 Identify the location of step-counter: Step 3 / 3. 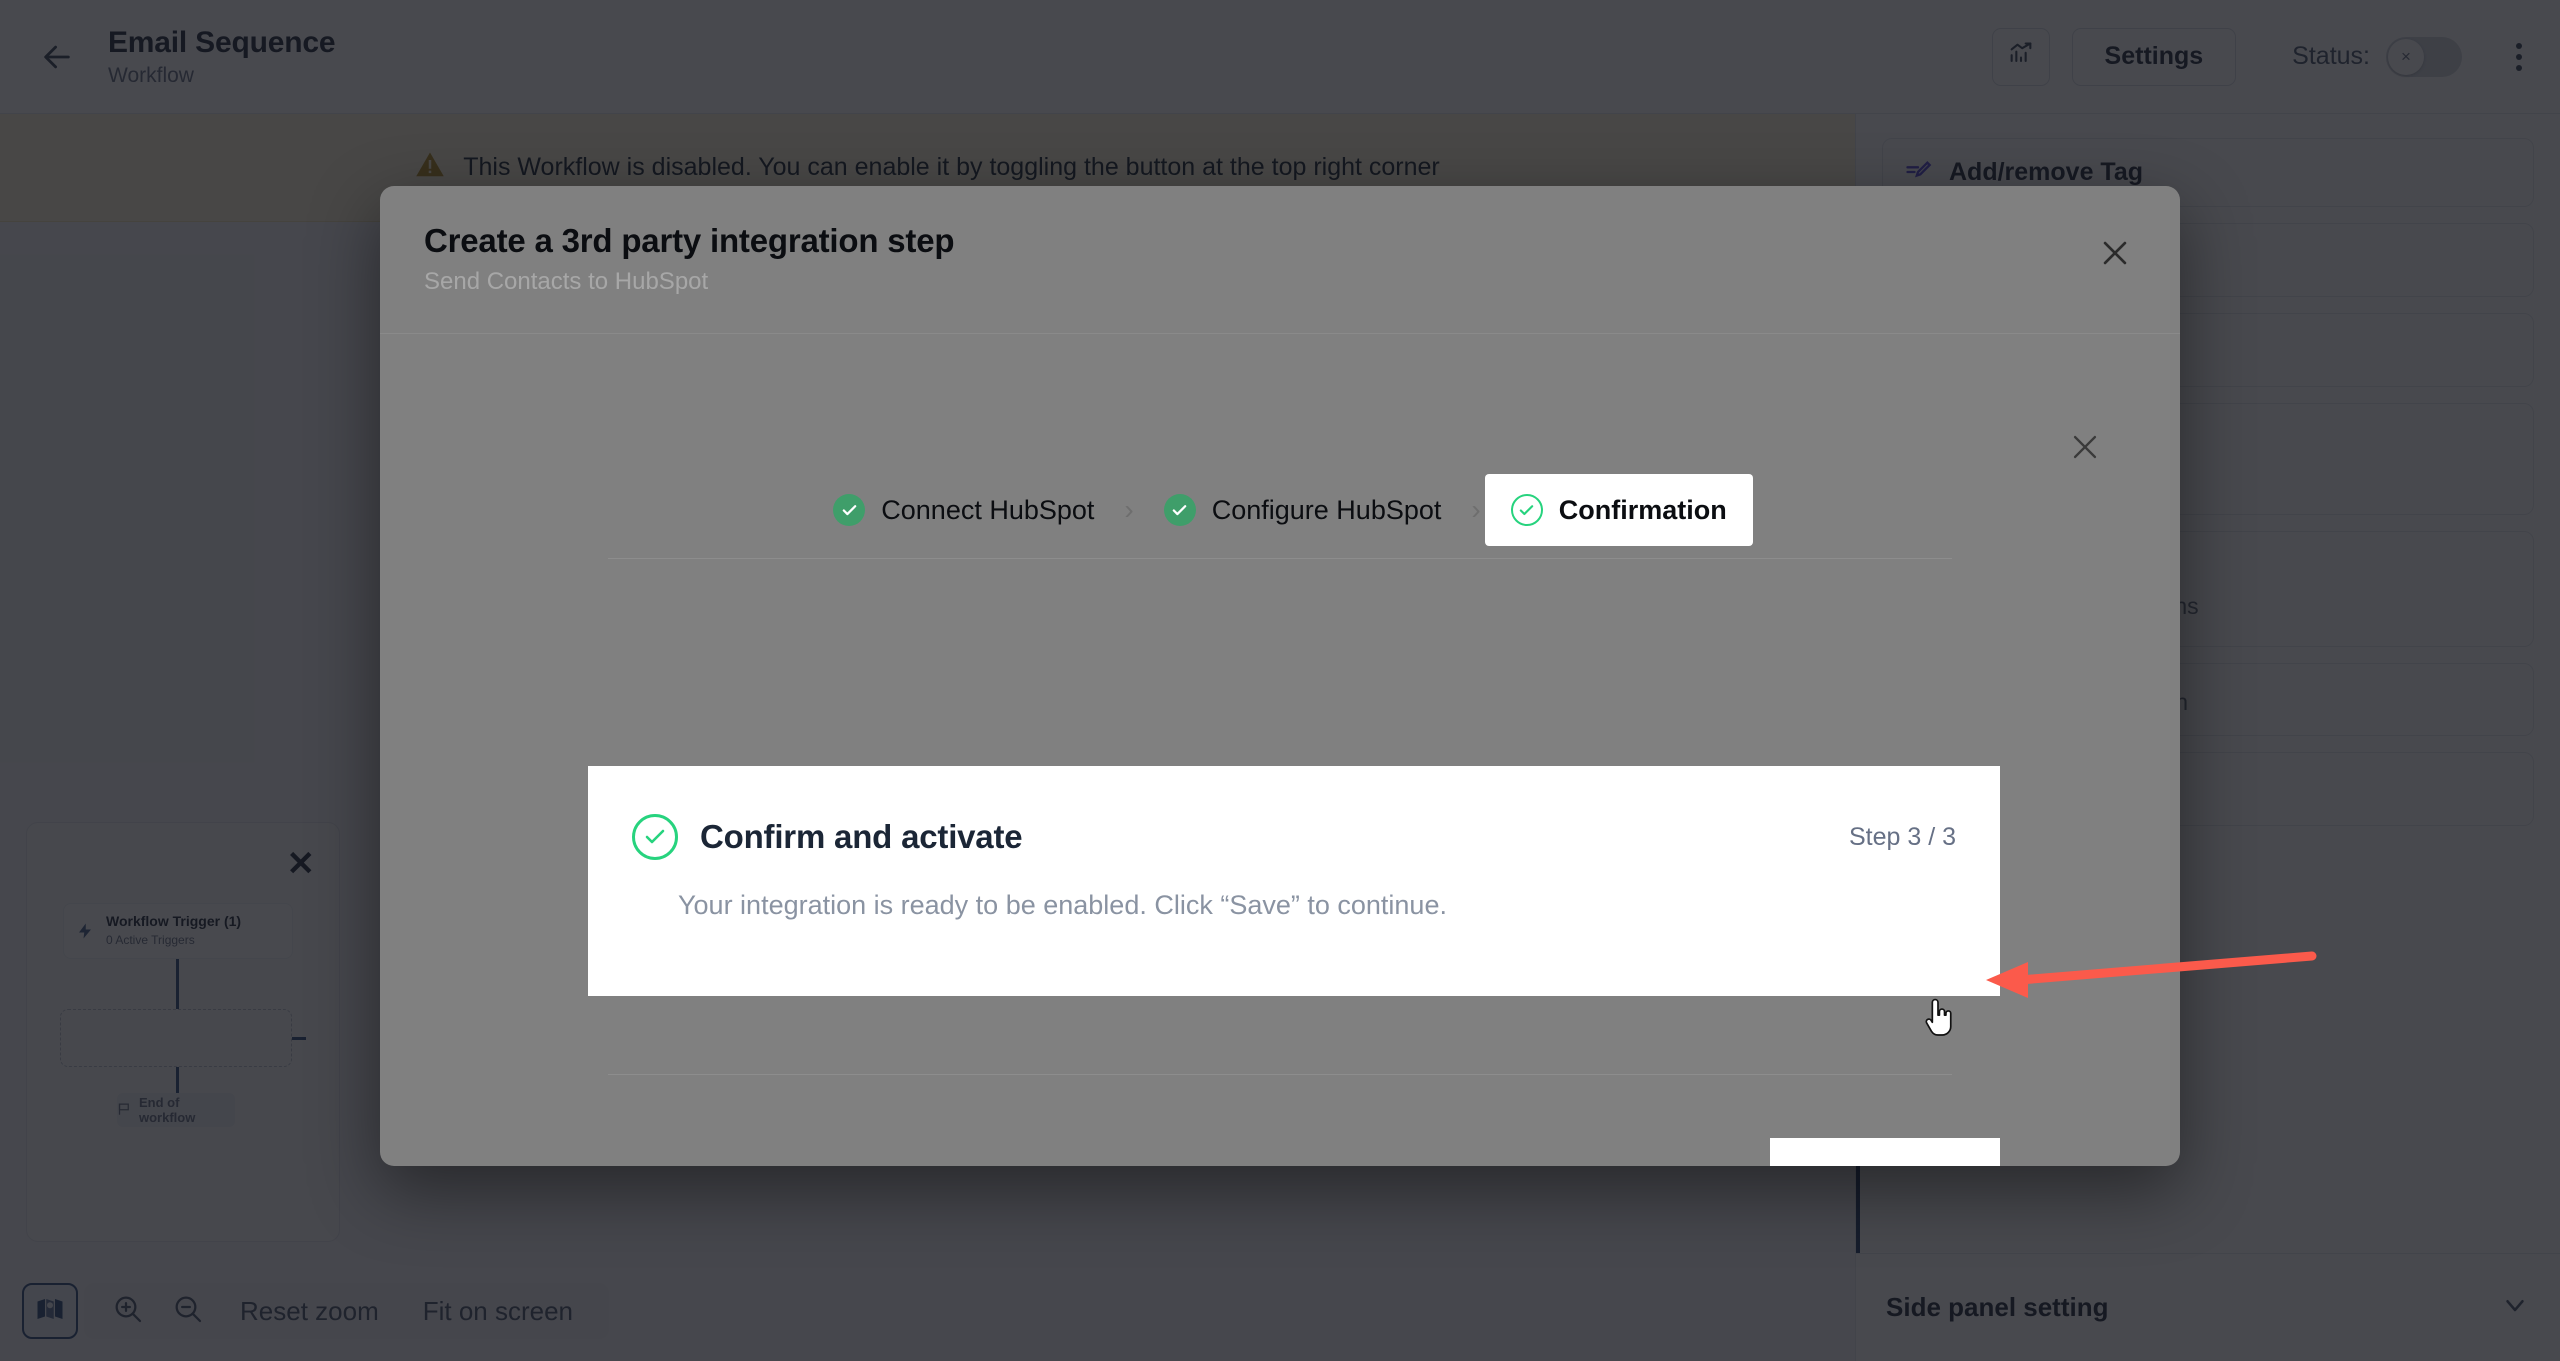
(1902, 836).